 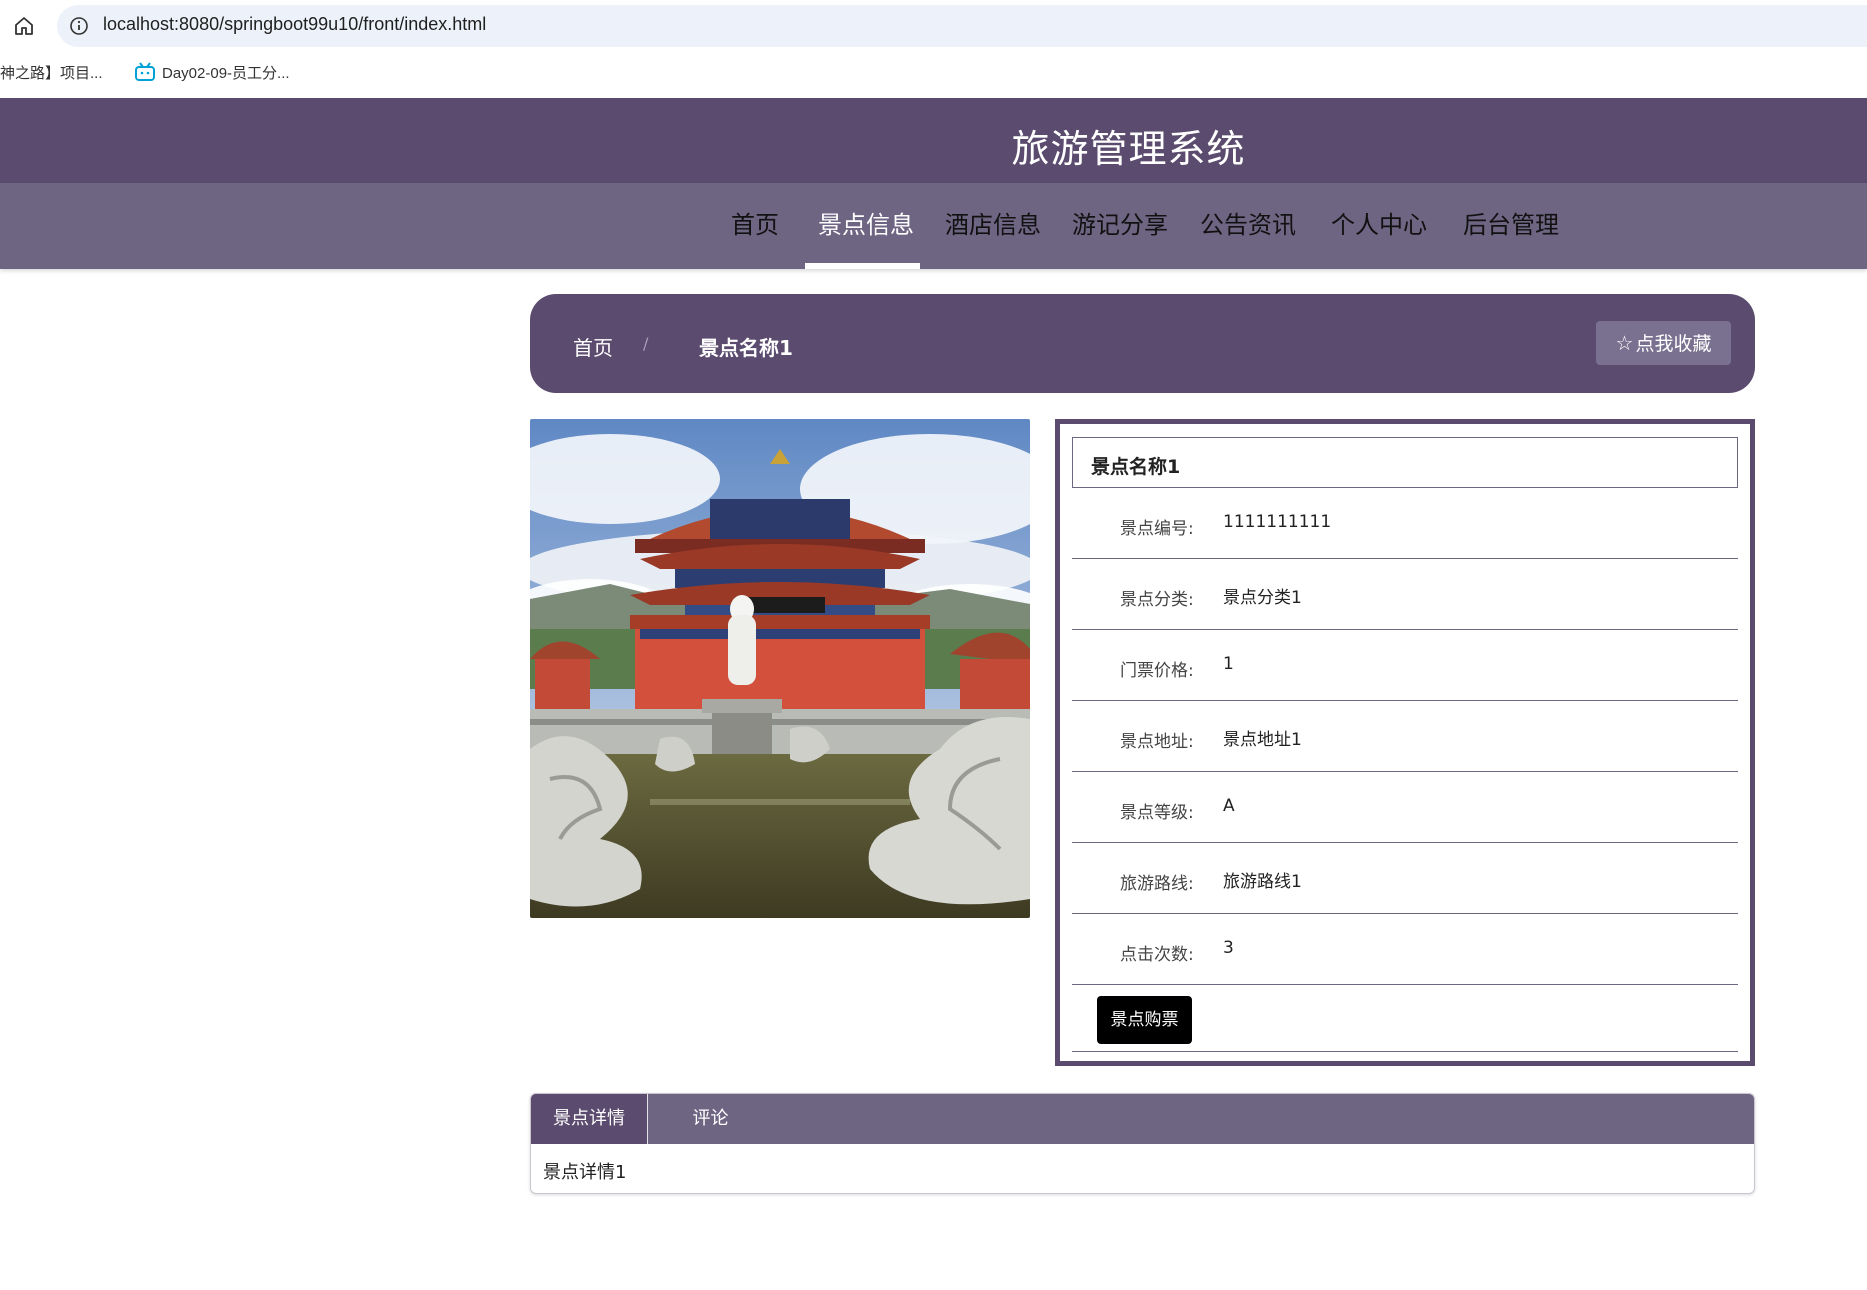 I want to click on info-row: 景点分类: 景点分类1, so click(x=1405, y=594).